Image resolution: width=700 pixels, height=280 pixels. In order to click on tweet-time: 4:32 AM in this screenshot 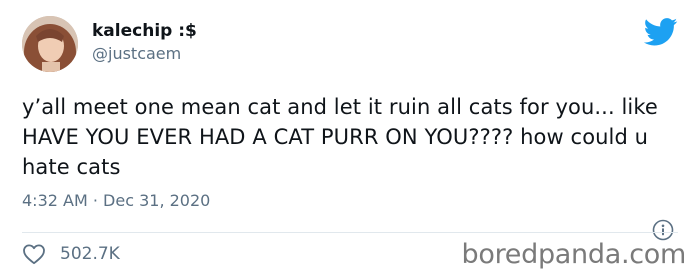, I will do `click(55, 200)`.